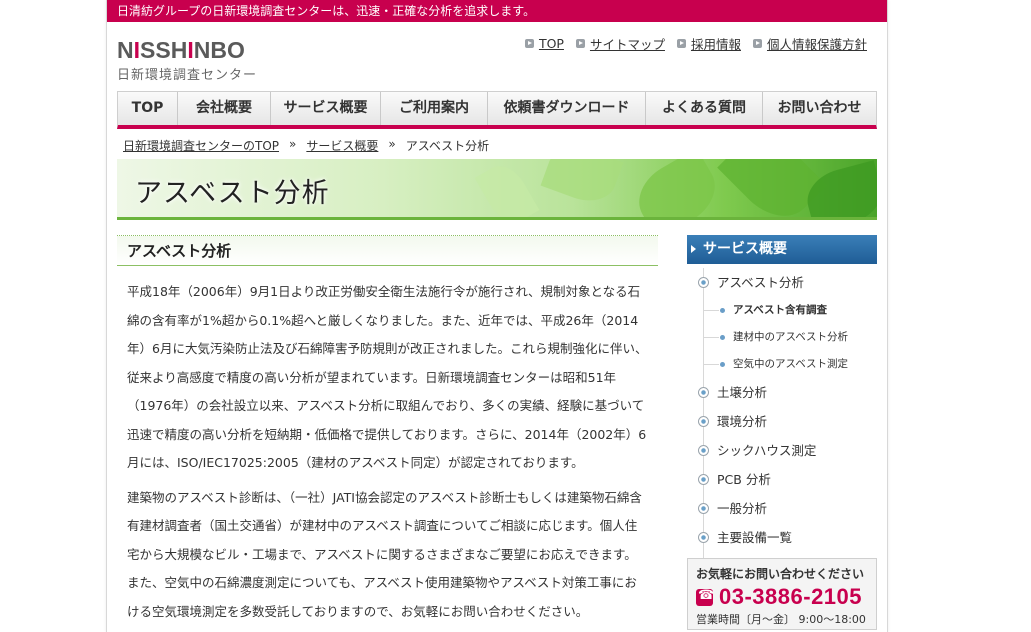 This screenshot has width=1031, height=632. Describe the element at coordinates (620, 43) in the screenshot. I see `util-link-sitemap: サイトマップ` at that location.